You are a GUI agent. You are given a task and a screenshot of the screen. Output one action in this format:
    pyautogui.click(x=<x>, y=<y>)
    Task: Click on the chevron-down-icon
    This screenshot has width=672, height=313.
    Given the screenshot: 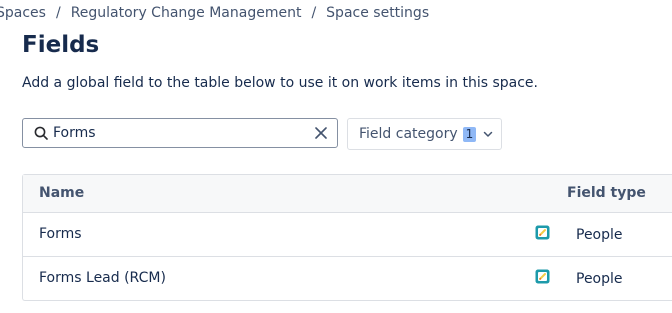 What is the action you would take?
    pyautogui.click(x=488, y=134)
    